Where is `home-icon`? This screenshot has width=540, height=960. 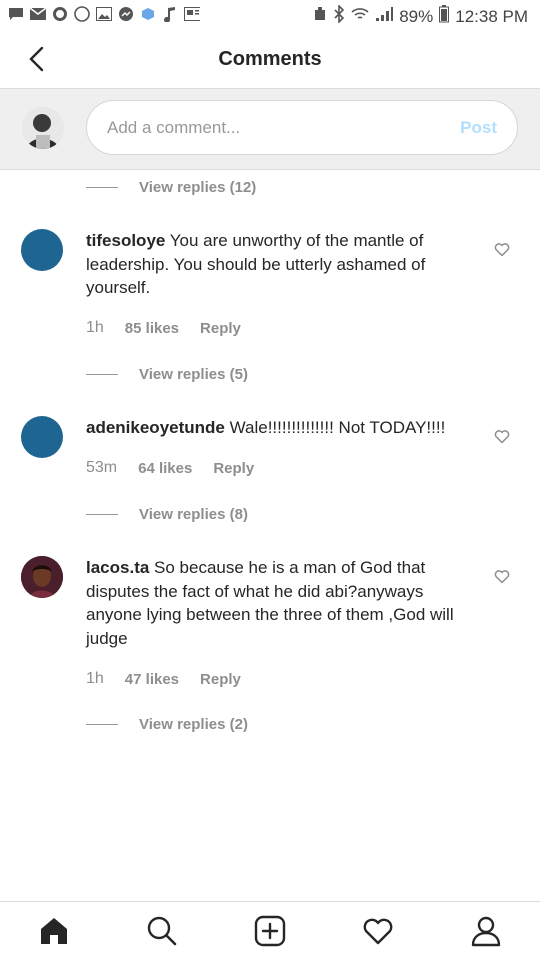
home-icon is located at coordinates (54, 931).